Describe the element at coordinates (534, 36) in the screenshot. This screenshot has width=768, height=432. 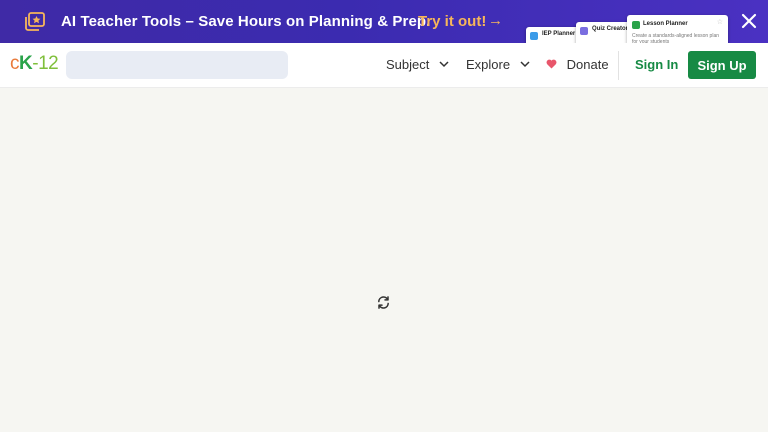
I see `iep-planner-icon` at that location.